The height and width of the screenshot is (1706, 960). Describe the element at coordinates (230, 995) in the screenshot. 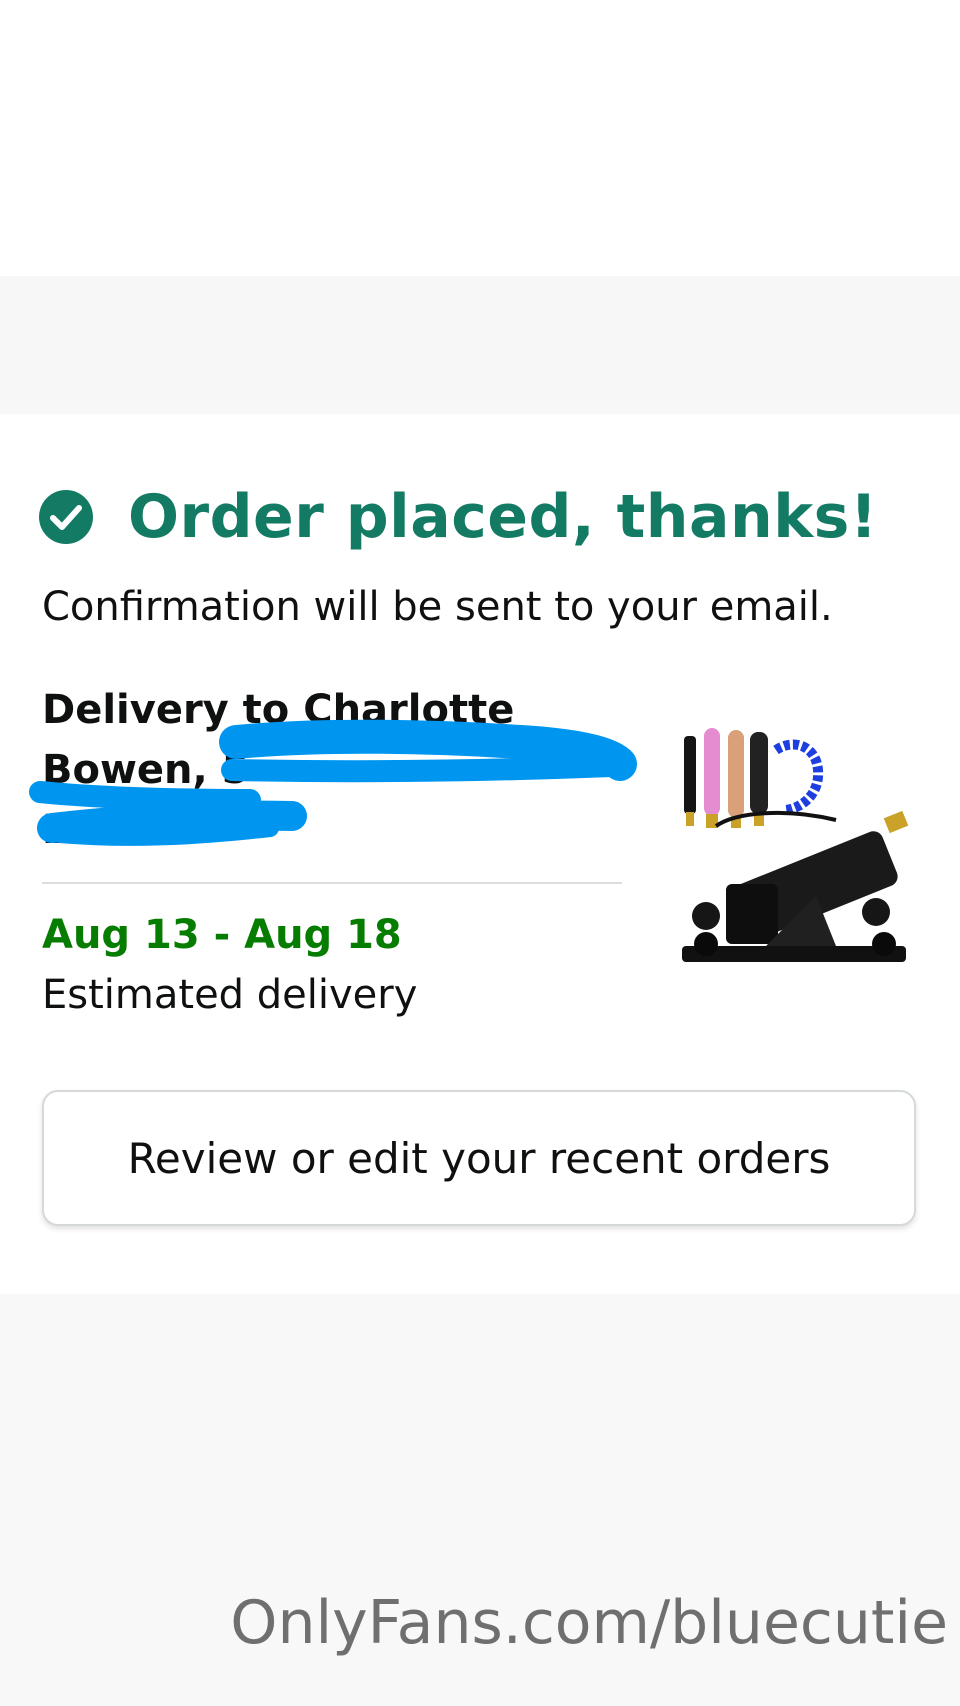

I see `estimated-delivery-label: Estimated delivery` at that location.